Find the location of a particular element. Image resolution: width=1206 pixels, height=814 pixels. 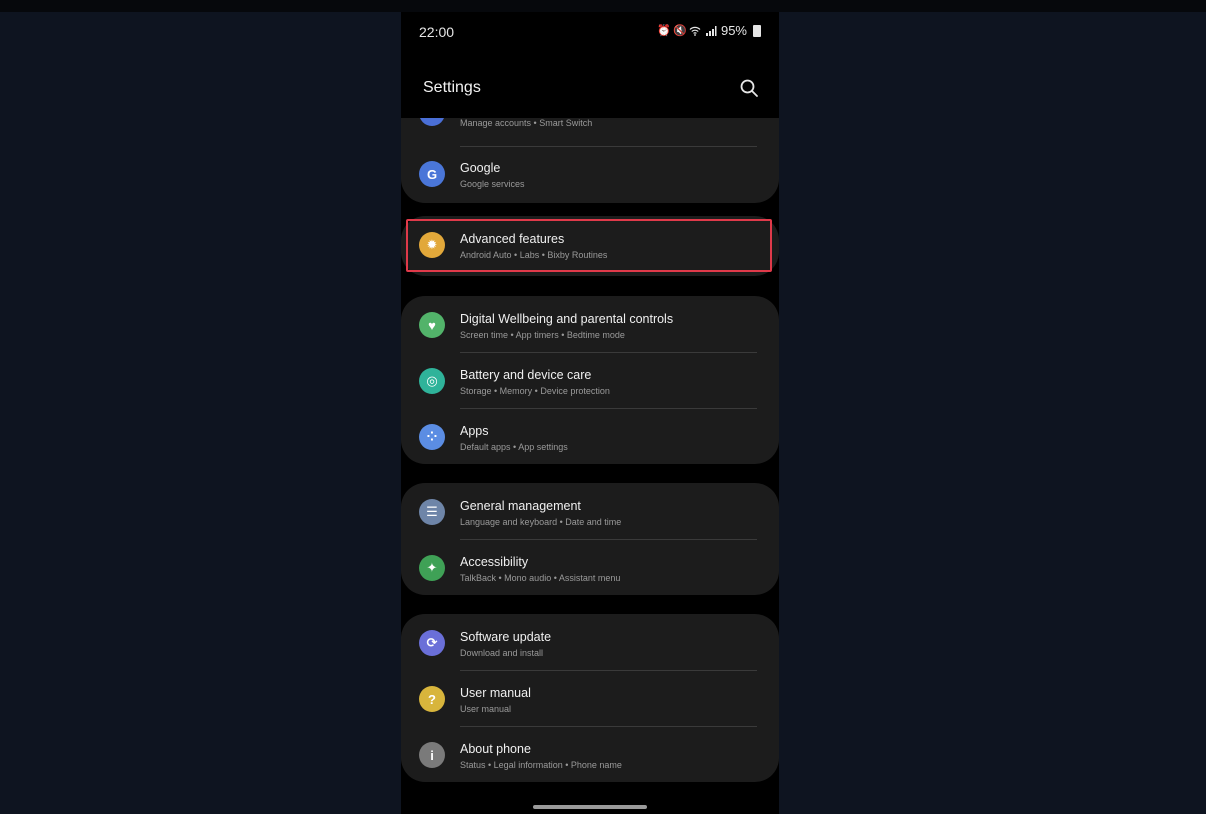

settings-item-label: Advanced features is located at coordinates (512, 239).